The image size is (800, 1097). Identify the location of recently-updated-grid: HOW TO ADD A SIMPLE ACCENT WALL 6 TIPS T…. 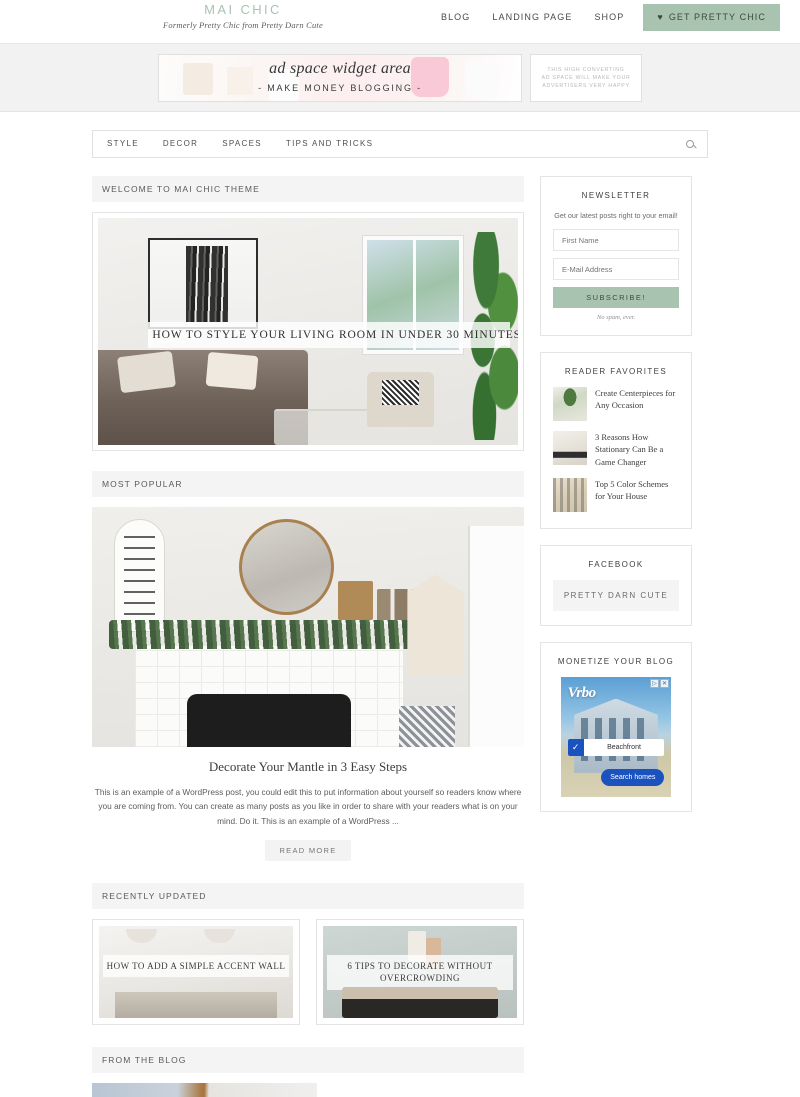
(308, 971).